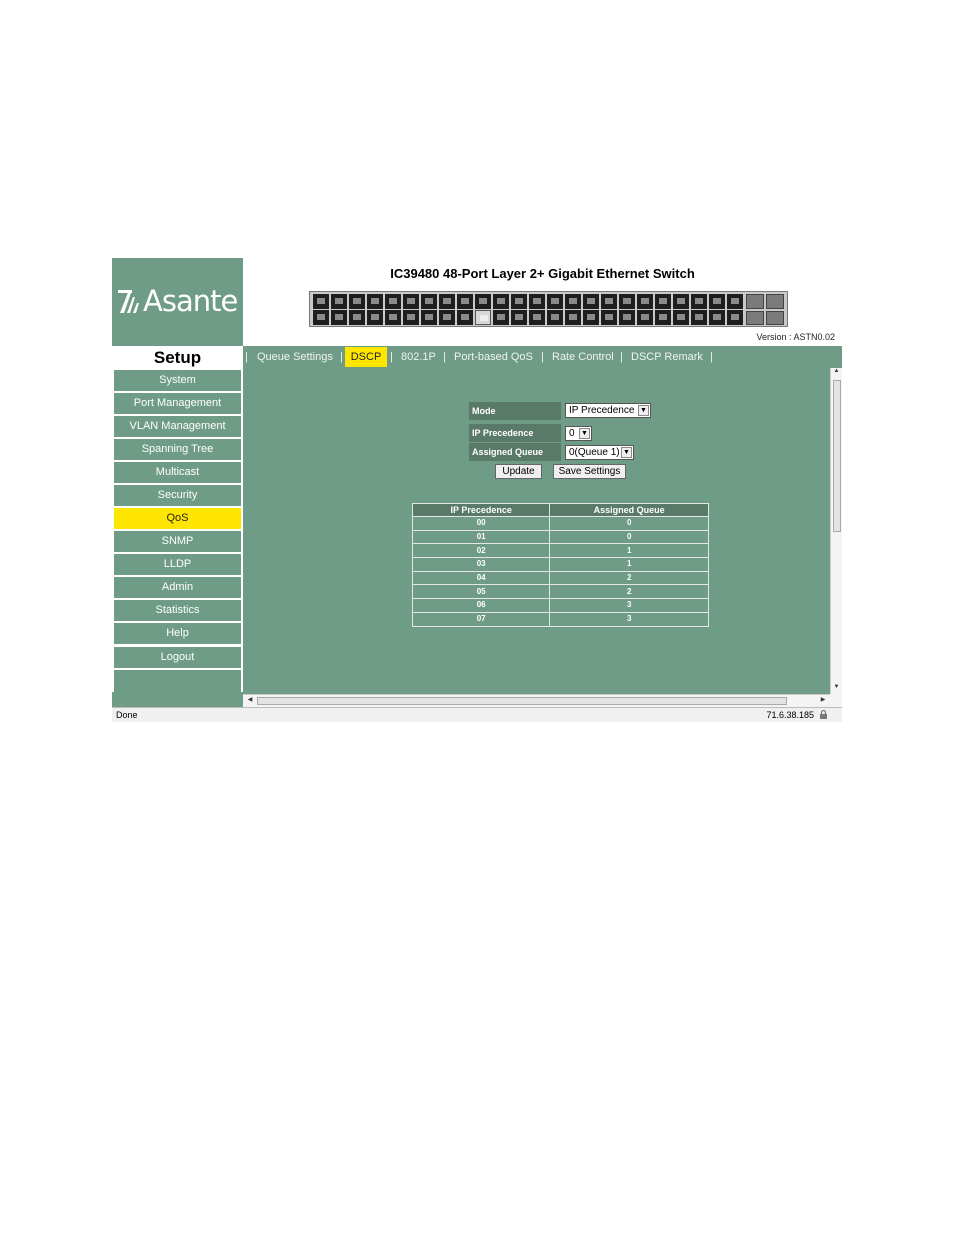 This screenshot has height=1235, width=954. I want to click on tab-port-based-qos: Port-based QoS, so click(493, 357).